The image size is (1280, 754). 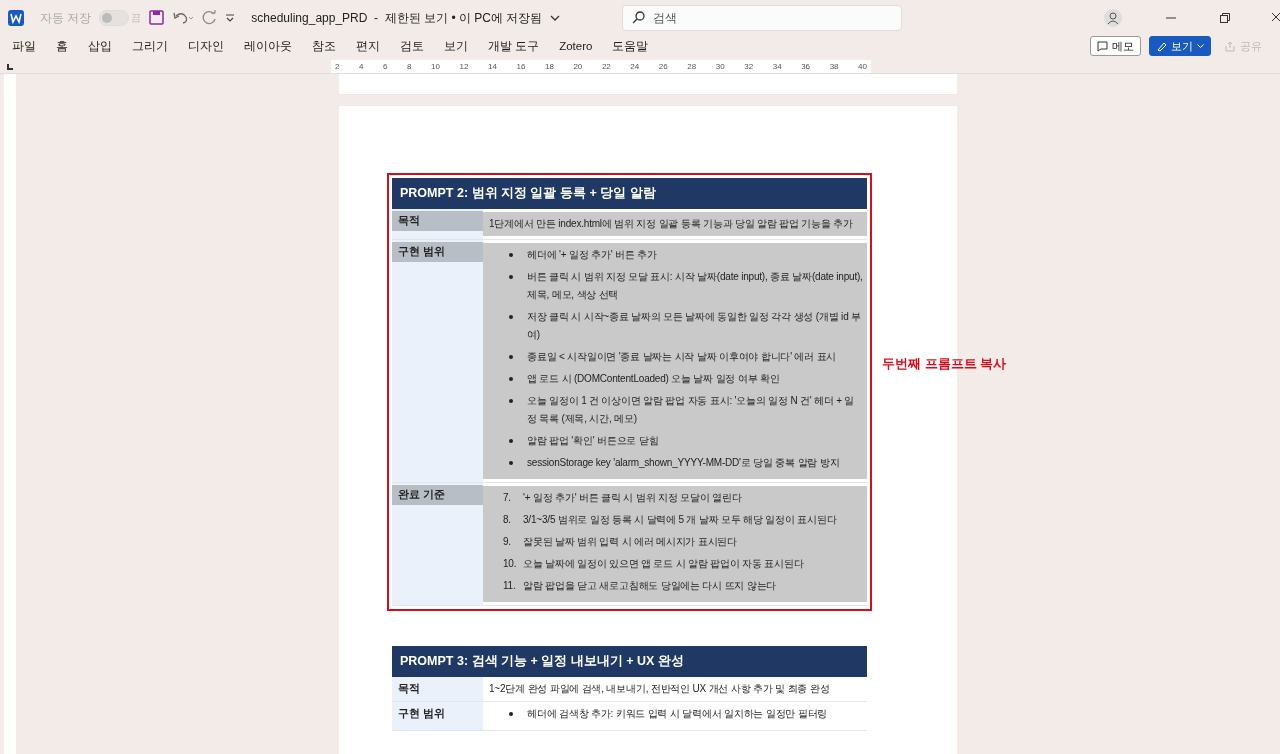 What do you see at coordinates (762, 17) in the screenshot?
I see `search-field: 검색` at bounding box center [762, 17].